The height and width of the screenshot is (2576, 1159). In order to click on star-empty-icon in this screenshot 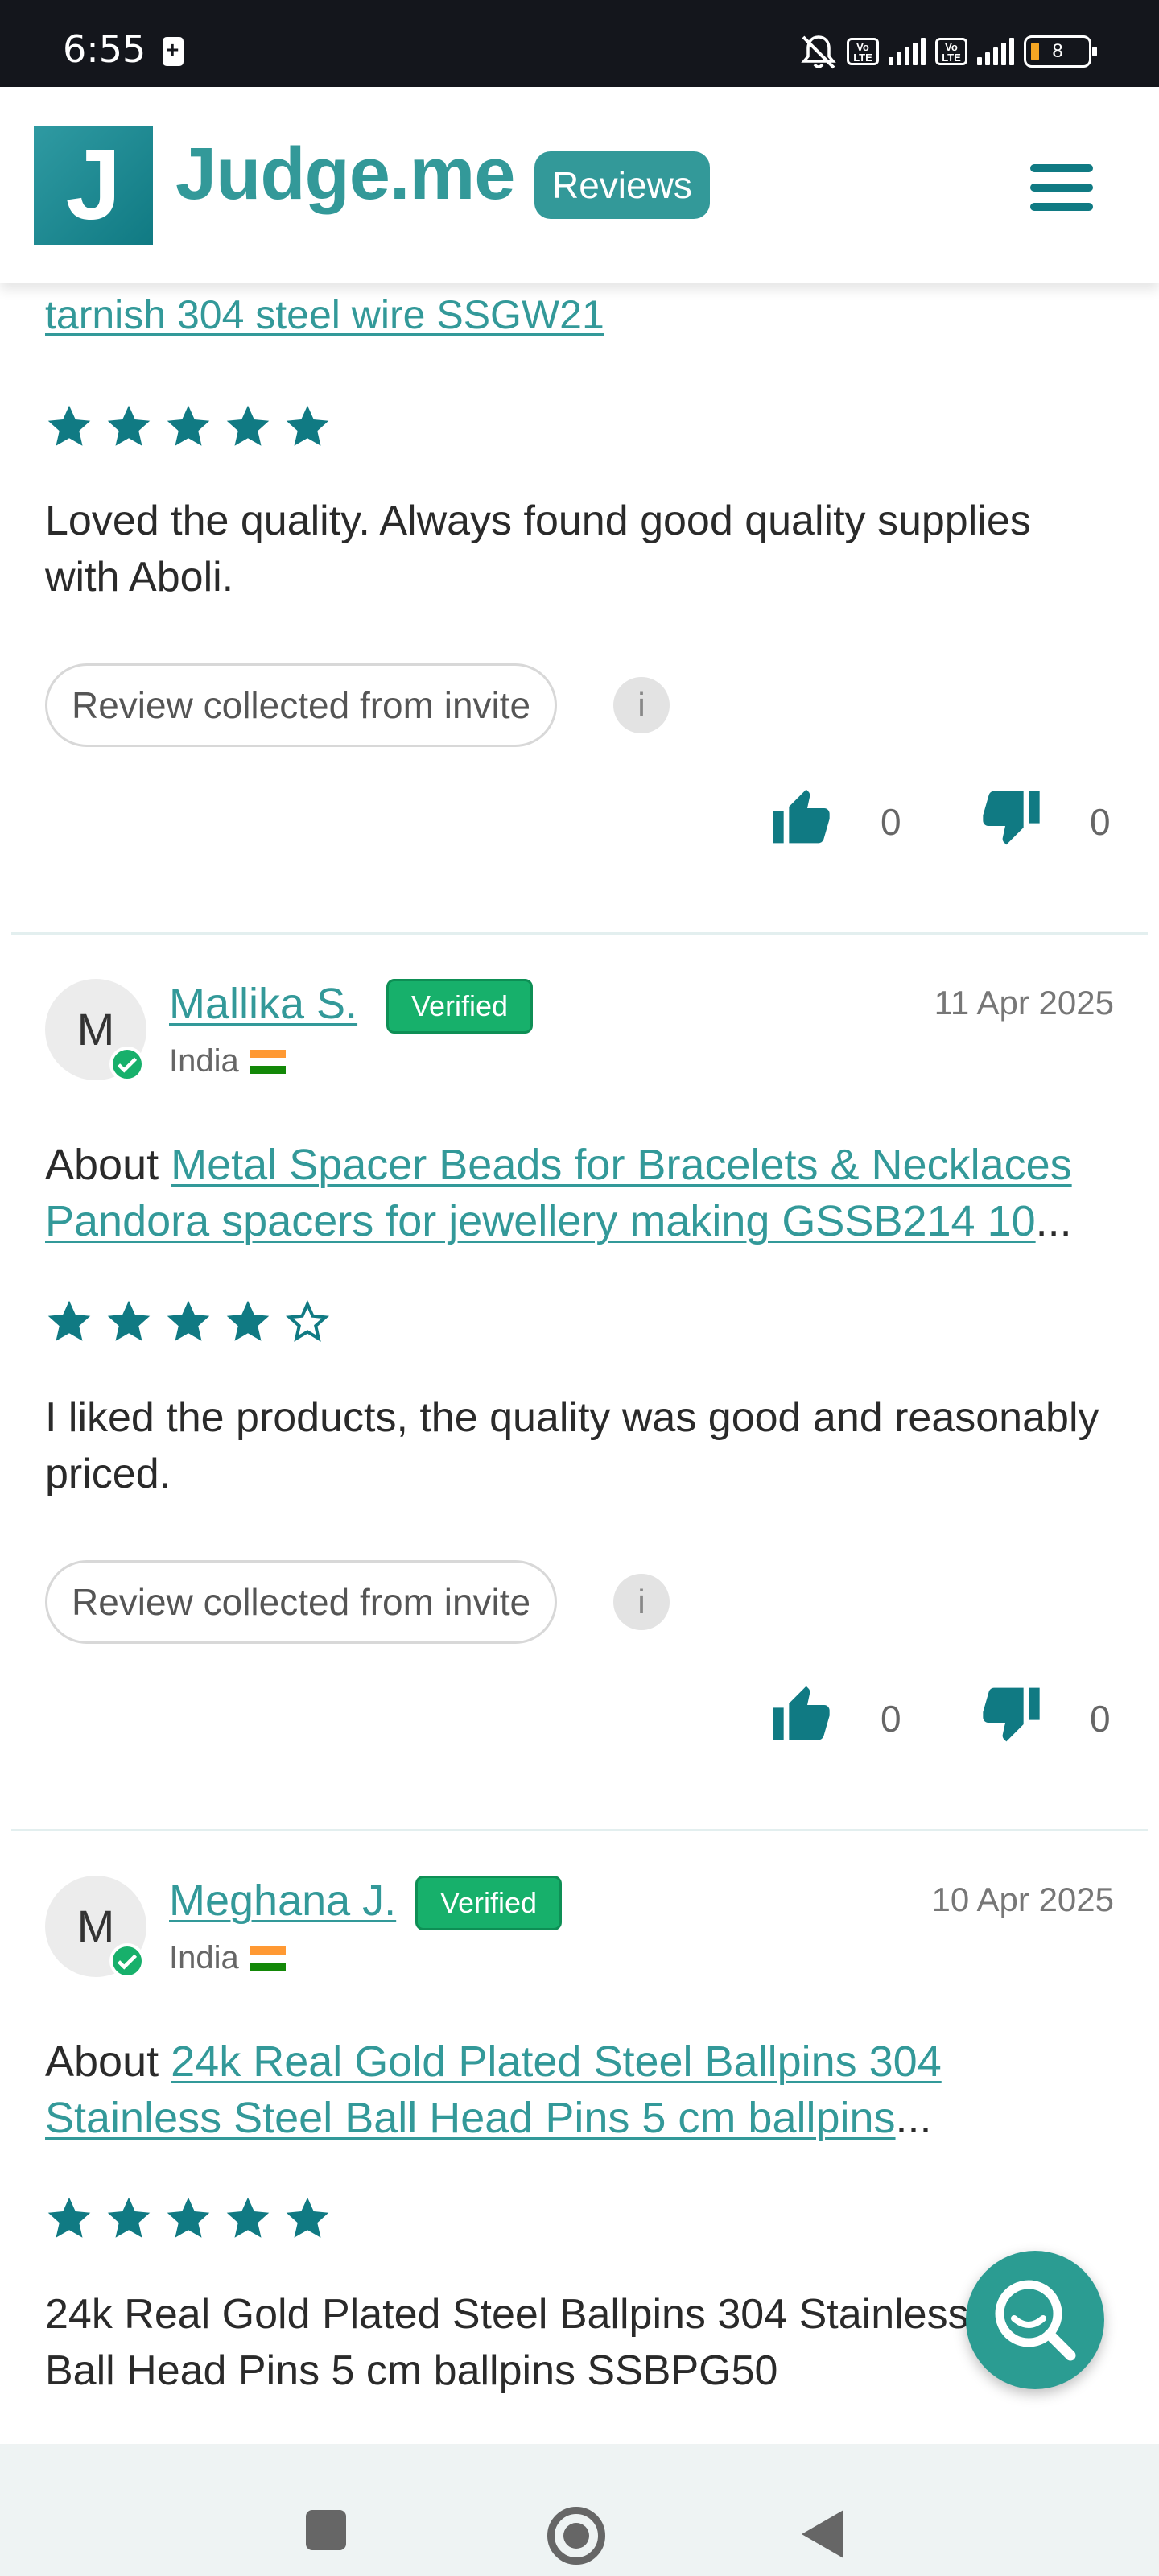, I will do `click(307, 1321)`.